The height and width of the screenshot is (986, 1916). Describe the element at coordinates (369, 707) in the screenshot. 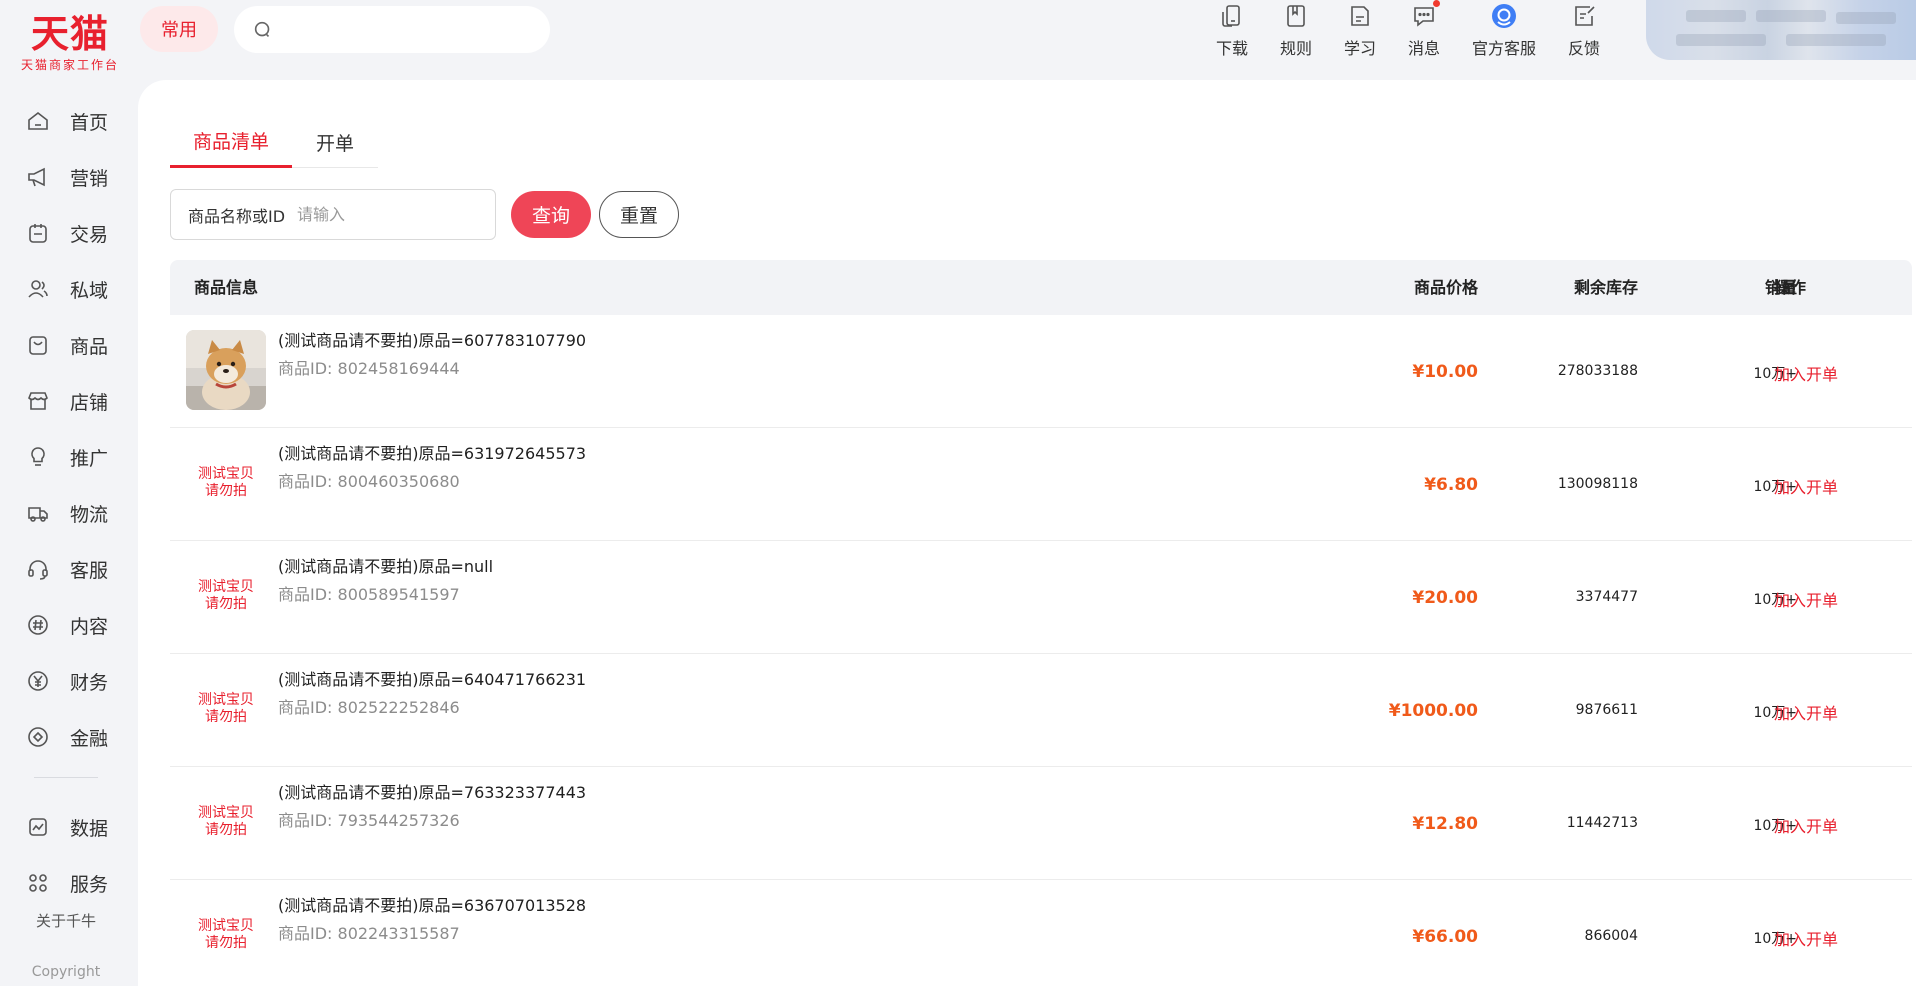

I see `goods-id: 商品ID: 802522252846` at that location.